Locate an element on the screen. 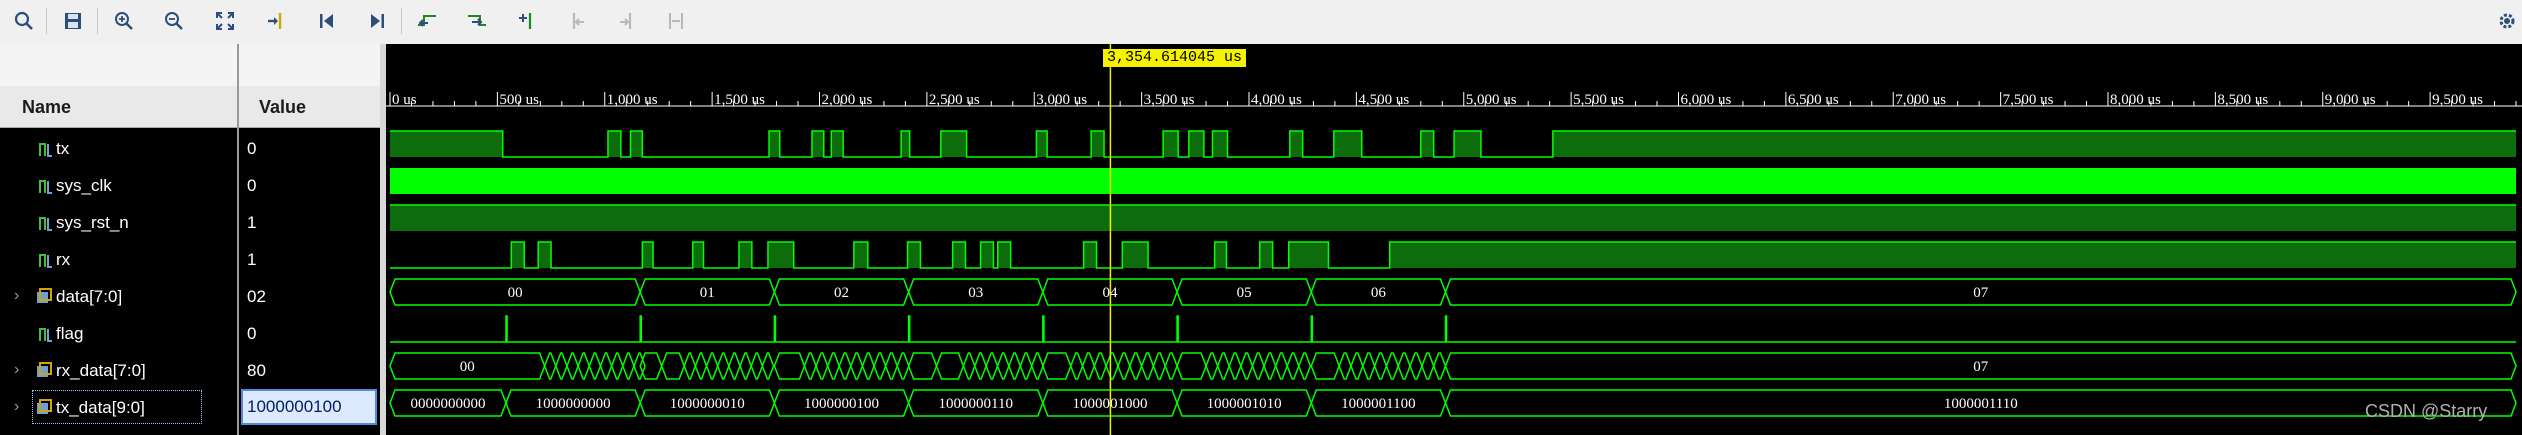  settings-icon is located at coordinates (2507, 21).